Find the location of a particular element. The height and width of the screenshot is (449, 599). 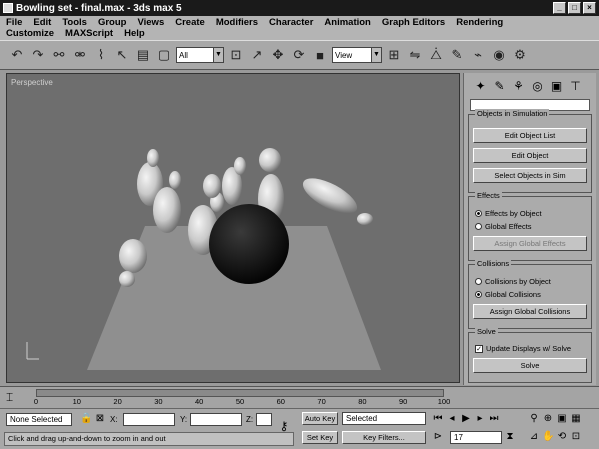

scale-icon: ■ is located at coordinates (320, 55).